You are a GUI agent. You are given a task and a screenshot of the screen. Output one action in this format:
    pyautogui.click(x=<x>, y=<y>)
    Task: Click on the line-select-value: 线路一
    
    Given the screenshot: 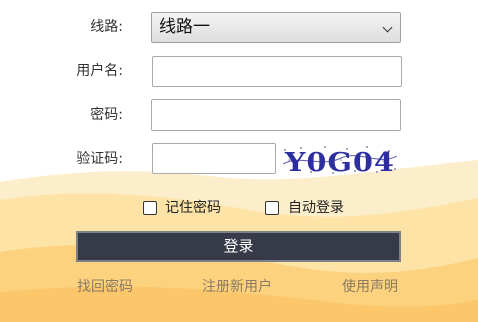 What is the action you would take?
    pyautogui.click(x=184, y=27)
    